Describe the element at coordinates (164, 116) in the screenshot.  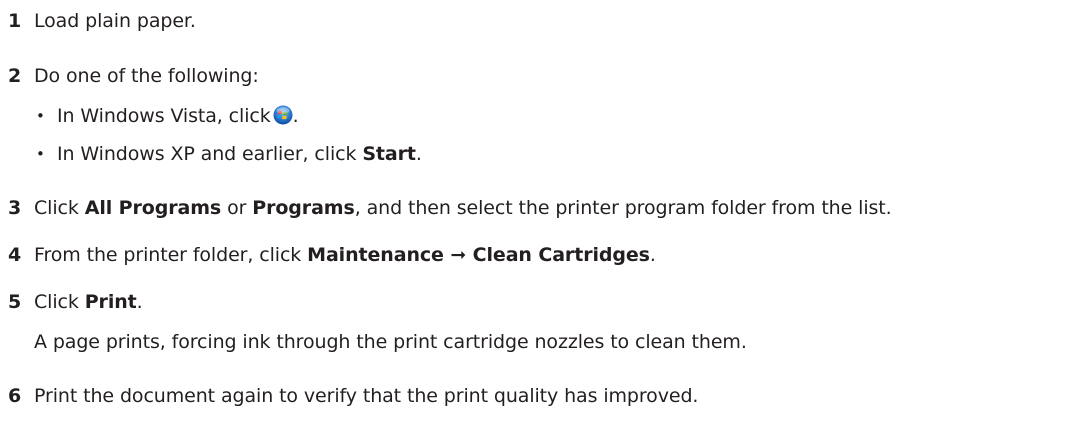
I see `option-prefix: In Windows Vista, click` at that location.